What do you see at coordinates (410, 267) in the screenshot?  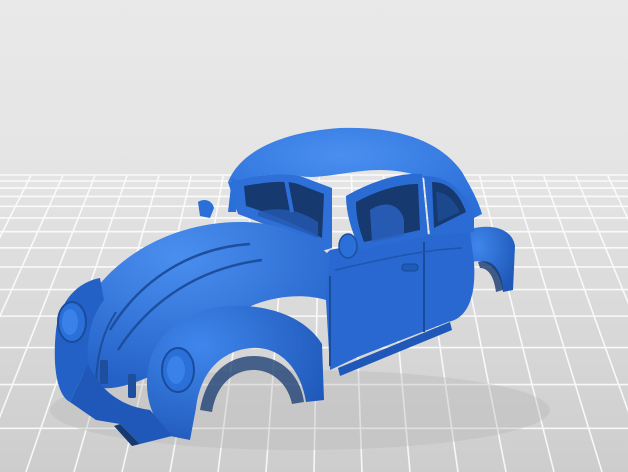 I see `door-handle` at bounding box center [410, 267].